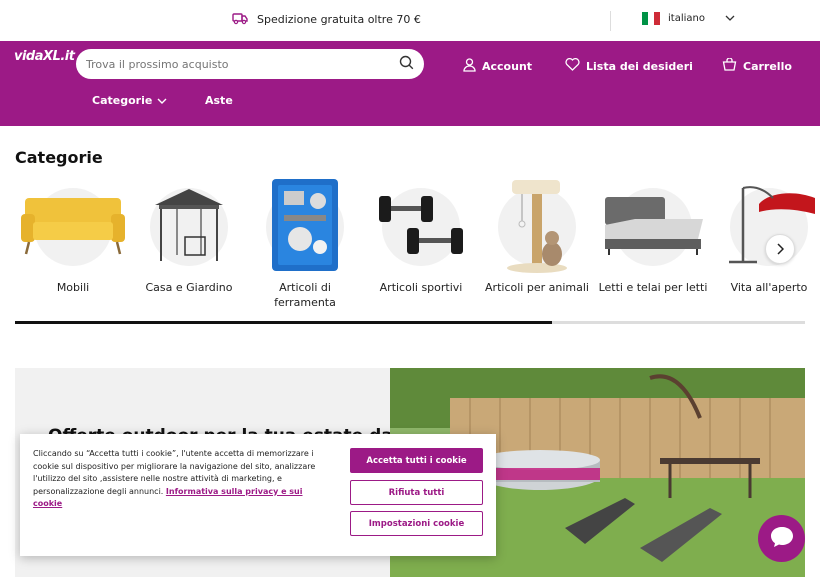  I want to click on carousel-scrollbar, so click(410, 322).